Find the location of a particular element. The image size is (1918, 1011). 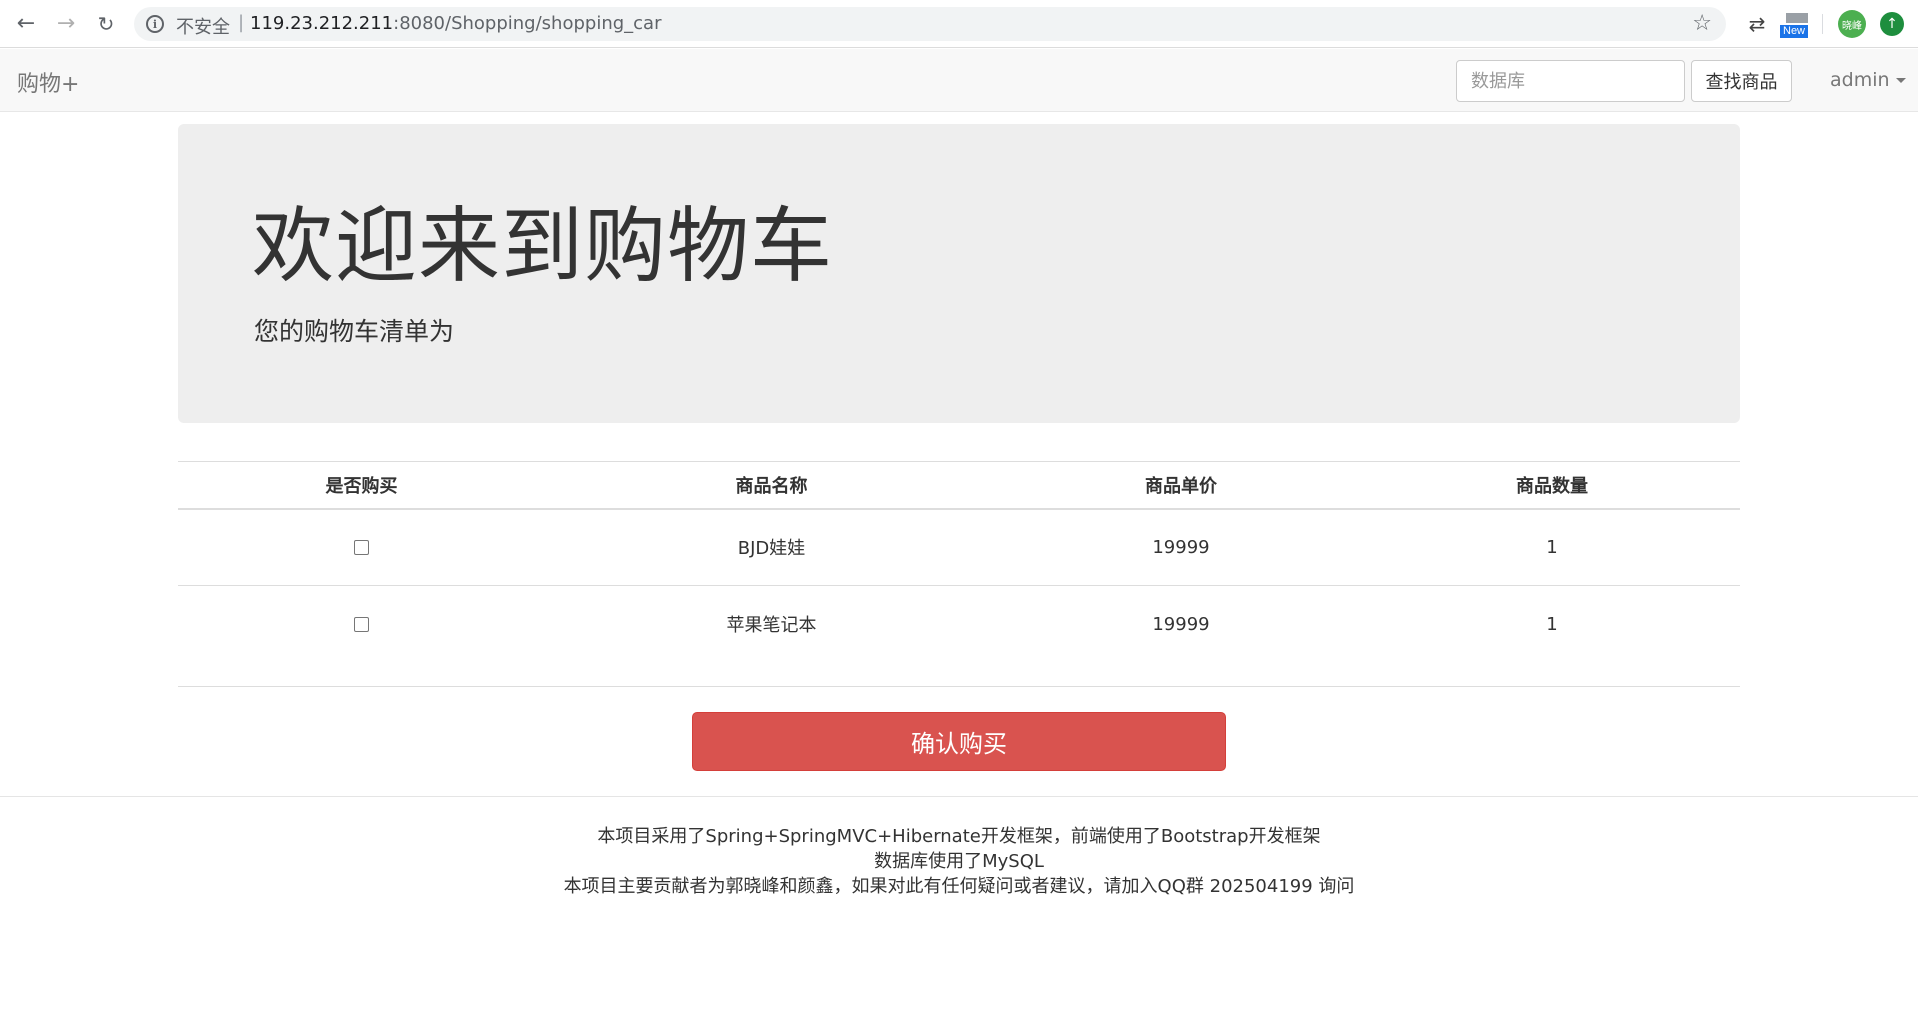

translate-extension-icon: ⇄ is located at coordinates (1757, 24).